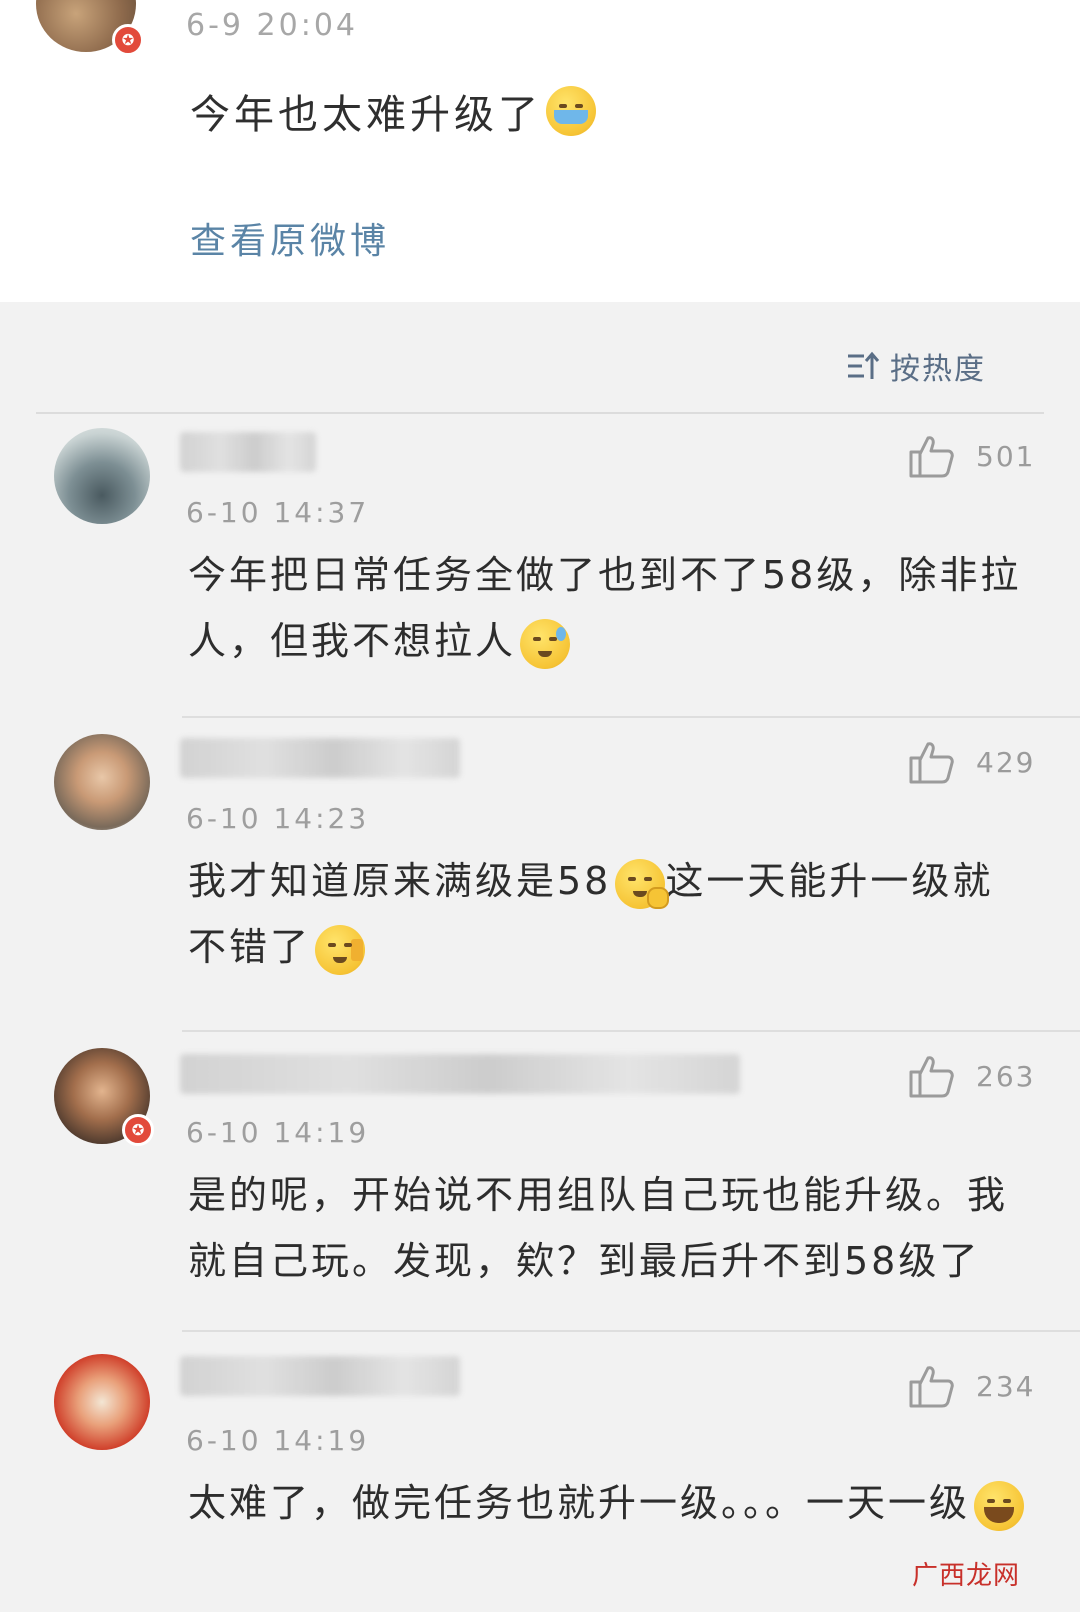  I want to click on post-text-row: 今年也太难升级了, so click(393, 111).